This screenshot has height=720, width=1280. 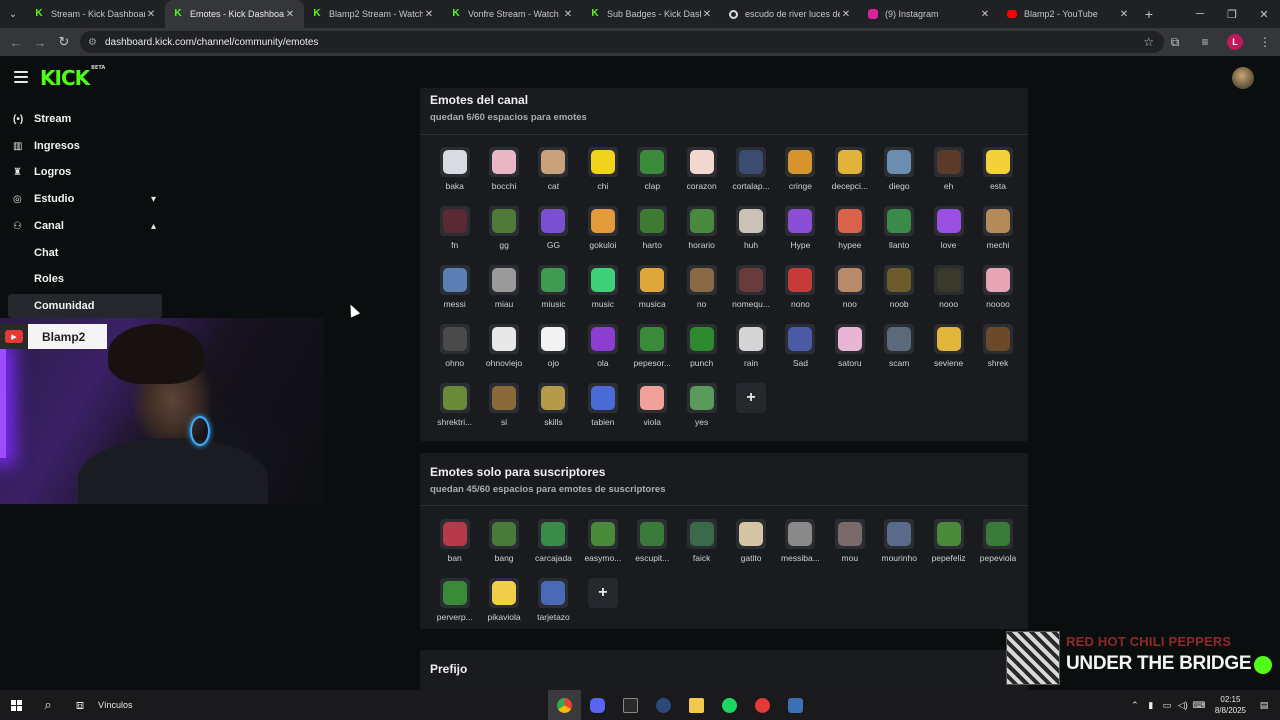 What do you see at coordinates (899, 289) in the screenshot?
I see `emote-item: noob` at bounding box center [899, 289].